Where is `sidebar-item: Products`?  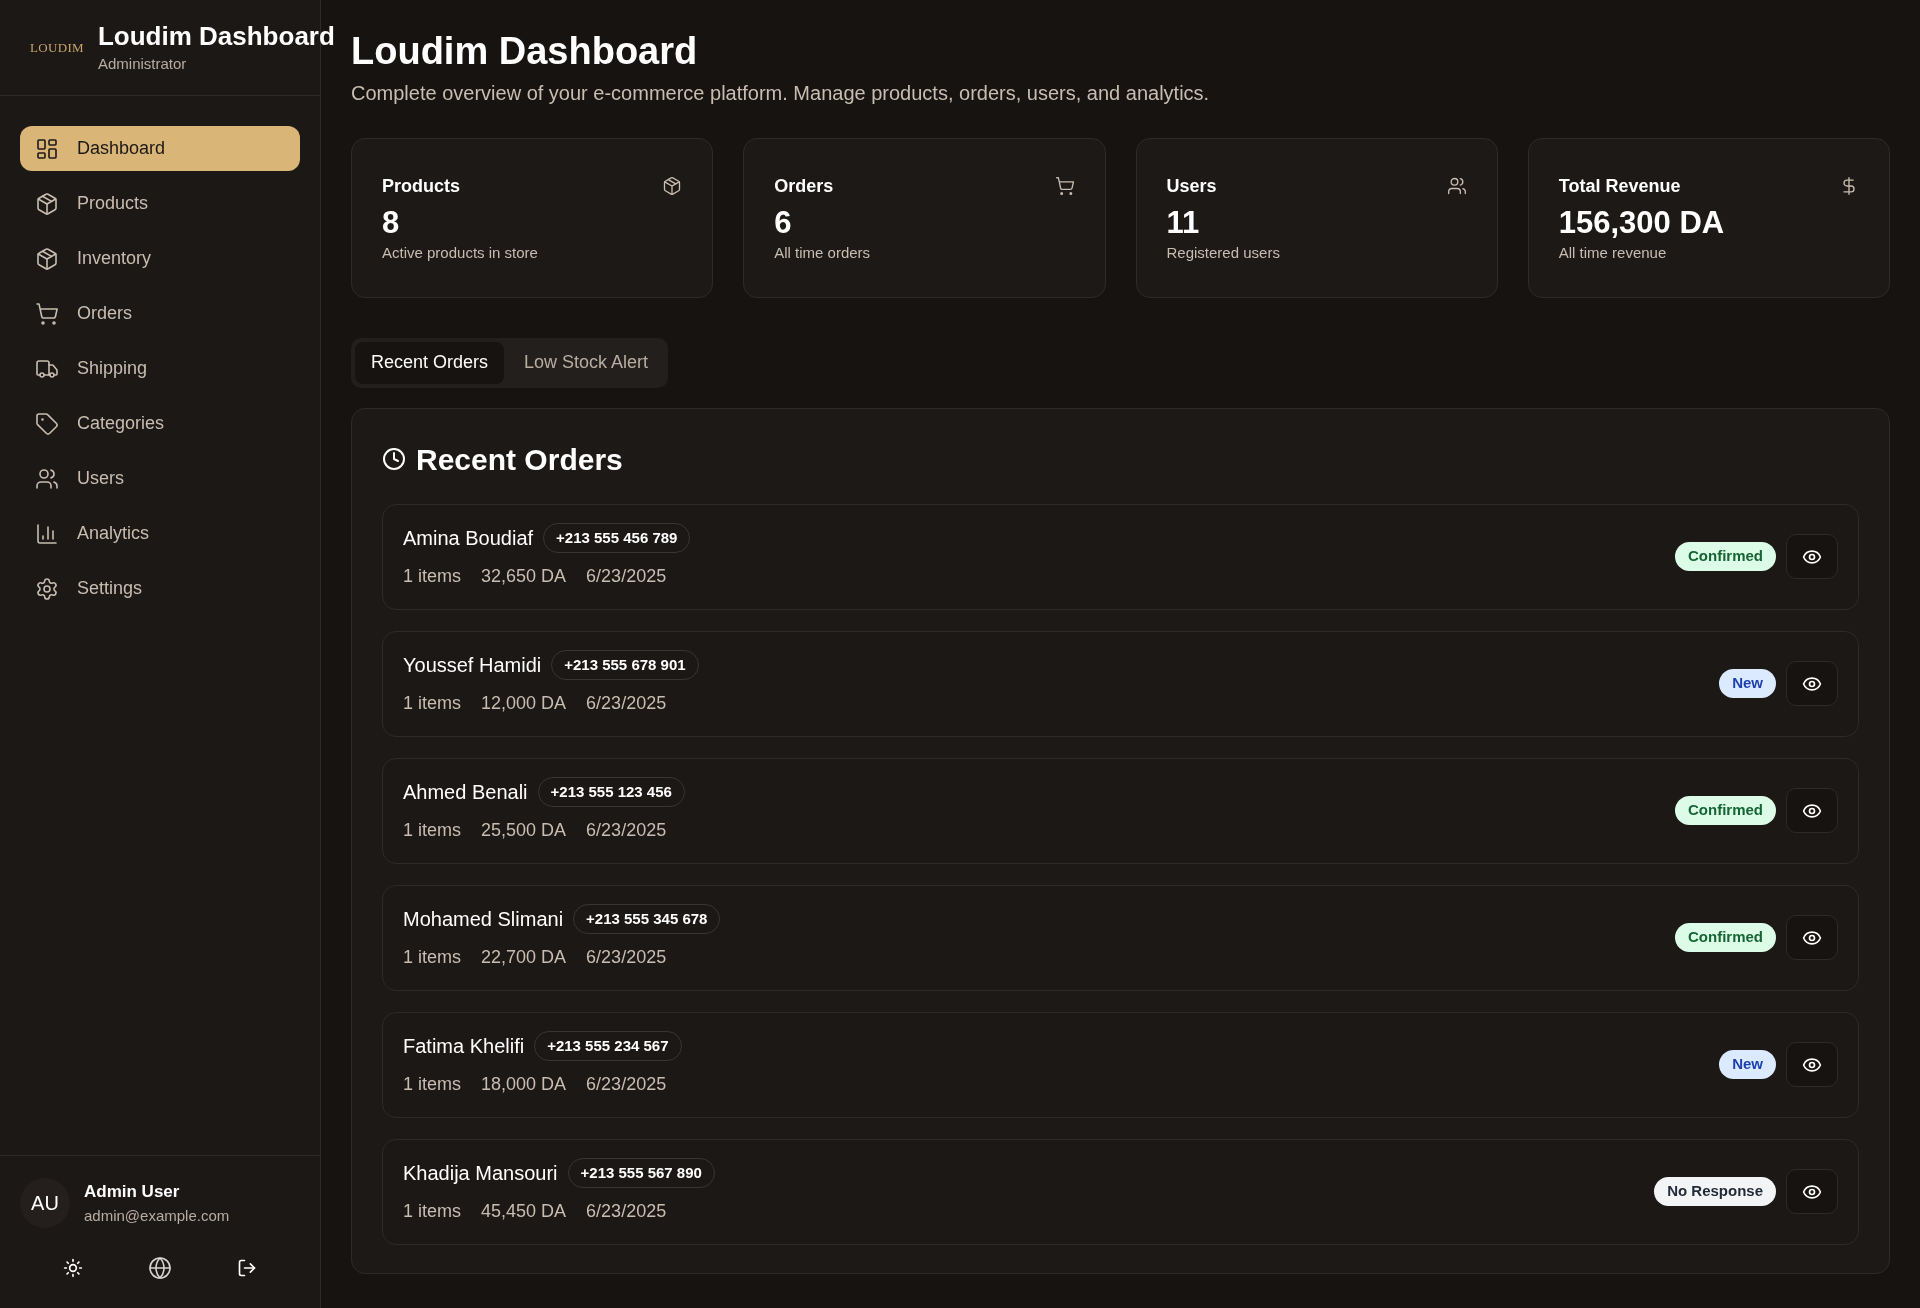
sidebar-item: Products is located at coordinates (160, 203).